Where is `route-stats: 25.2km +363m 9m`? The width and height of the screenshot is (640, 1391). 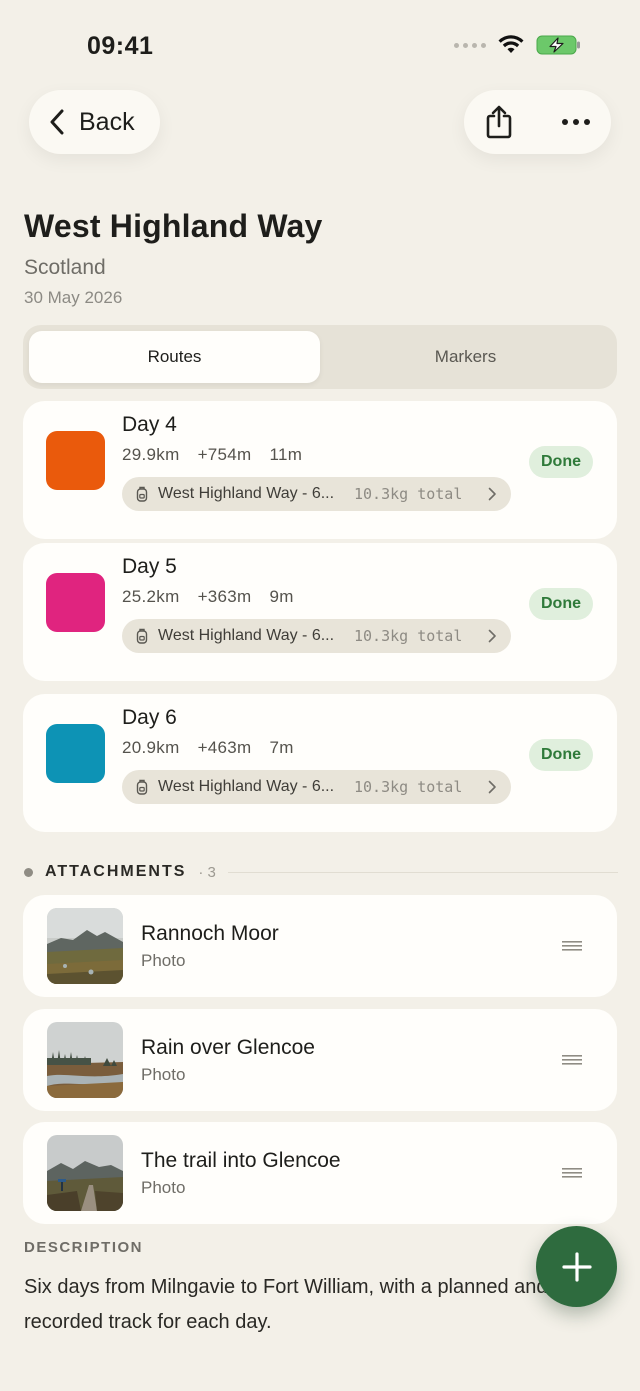 route-stats: 25.2km +363m 9m is located at coordinates (208, 597).